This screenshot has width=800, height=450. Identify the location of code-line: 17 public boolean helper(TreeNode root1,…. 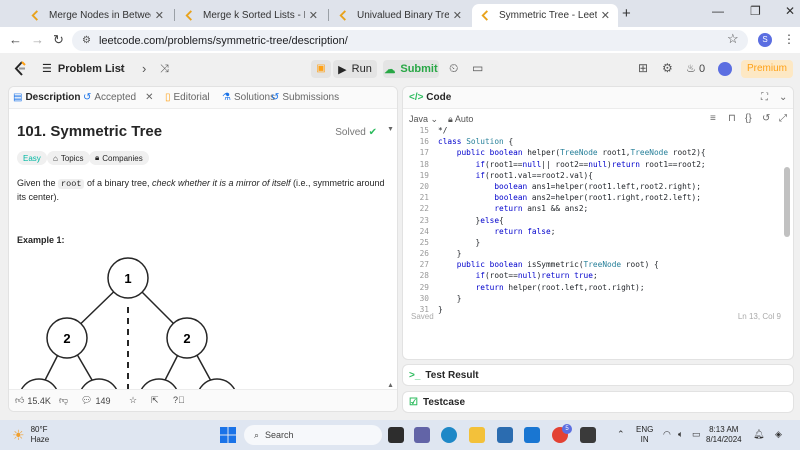
(598, 152).